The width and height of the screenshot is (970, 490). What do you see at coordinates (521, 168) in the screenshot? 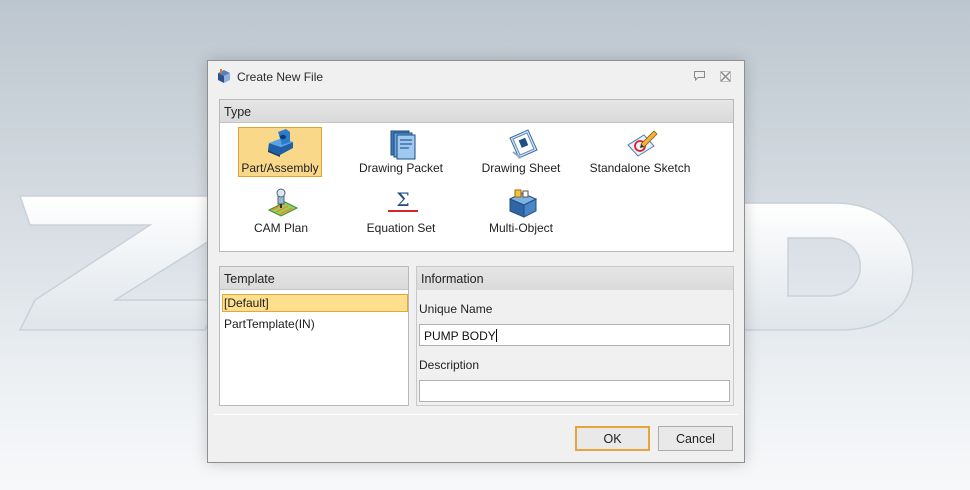
I see `type-label: Drawing Sheet` at bounding box center [521, 168].